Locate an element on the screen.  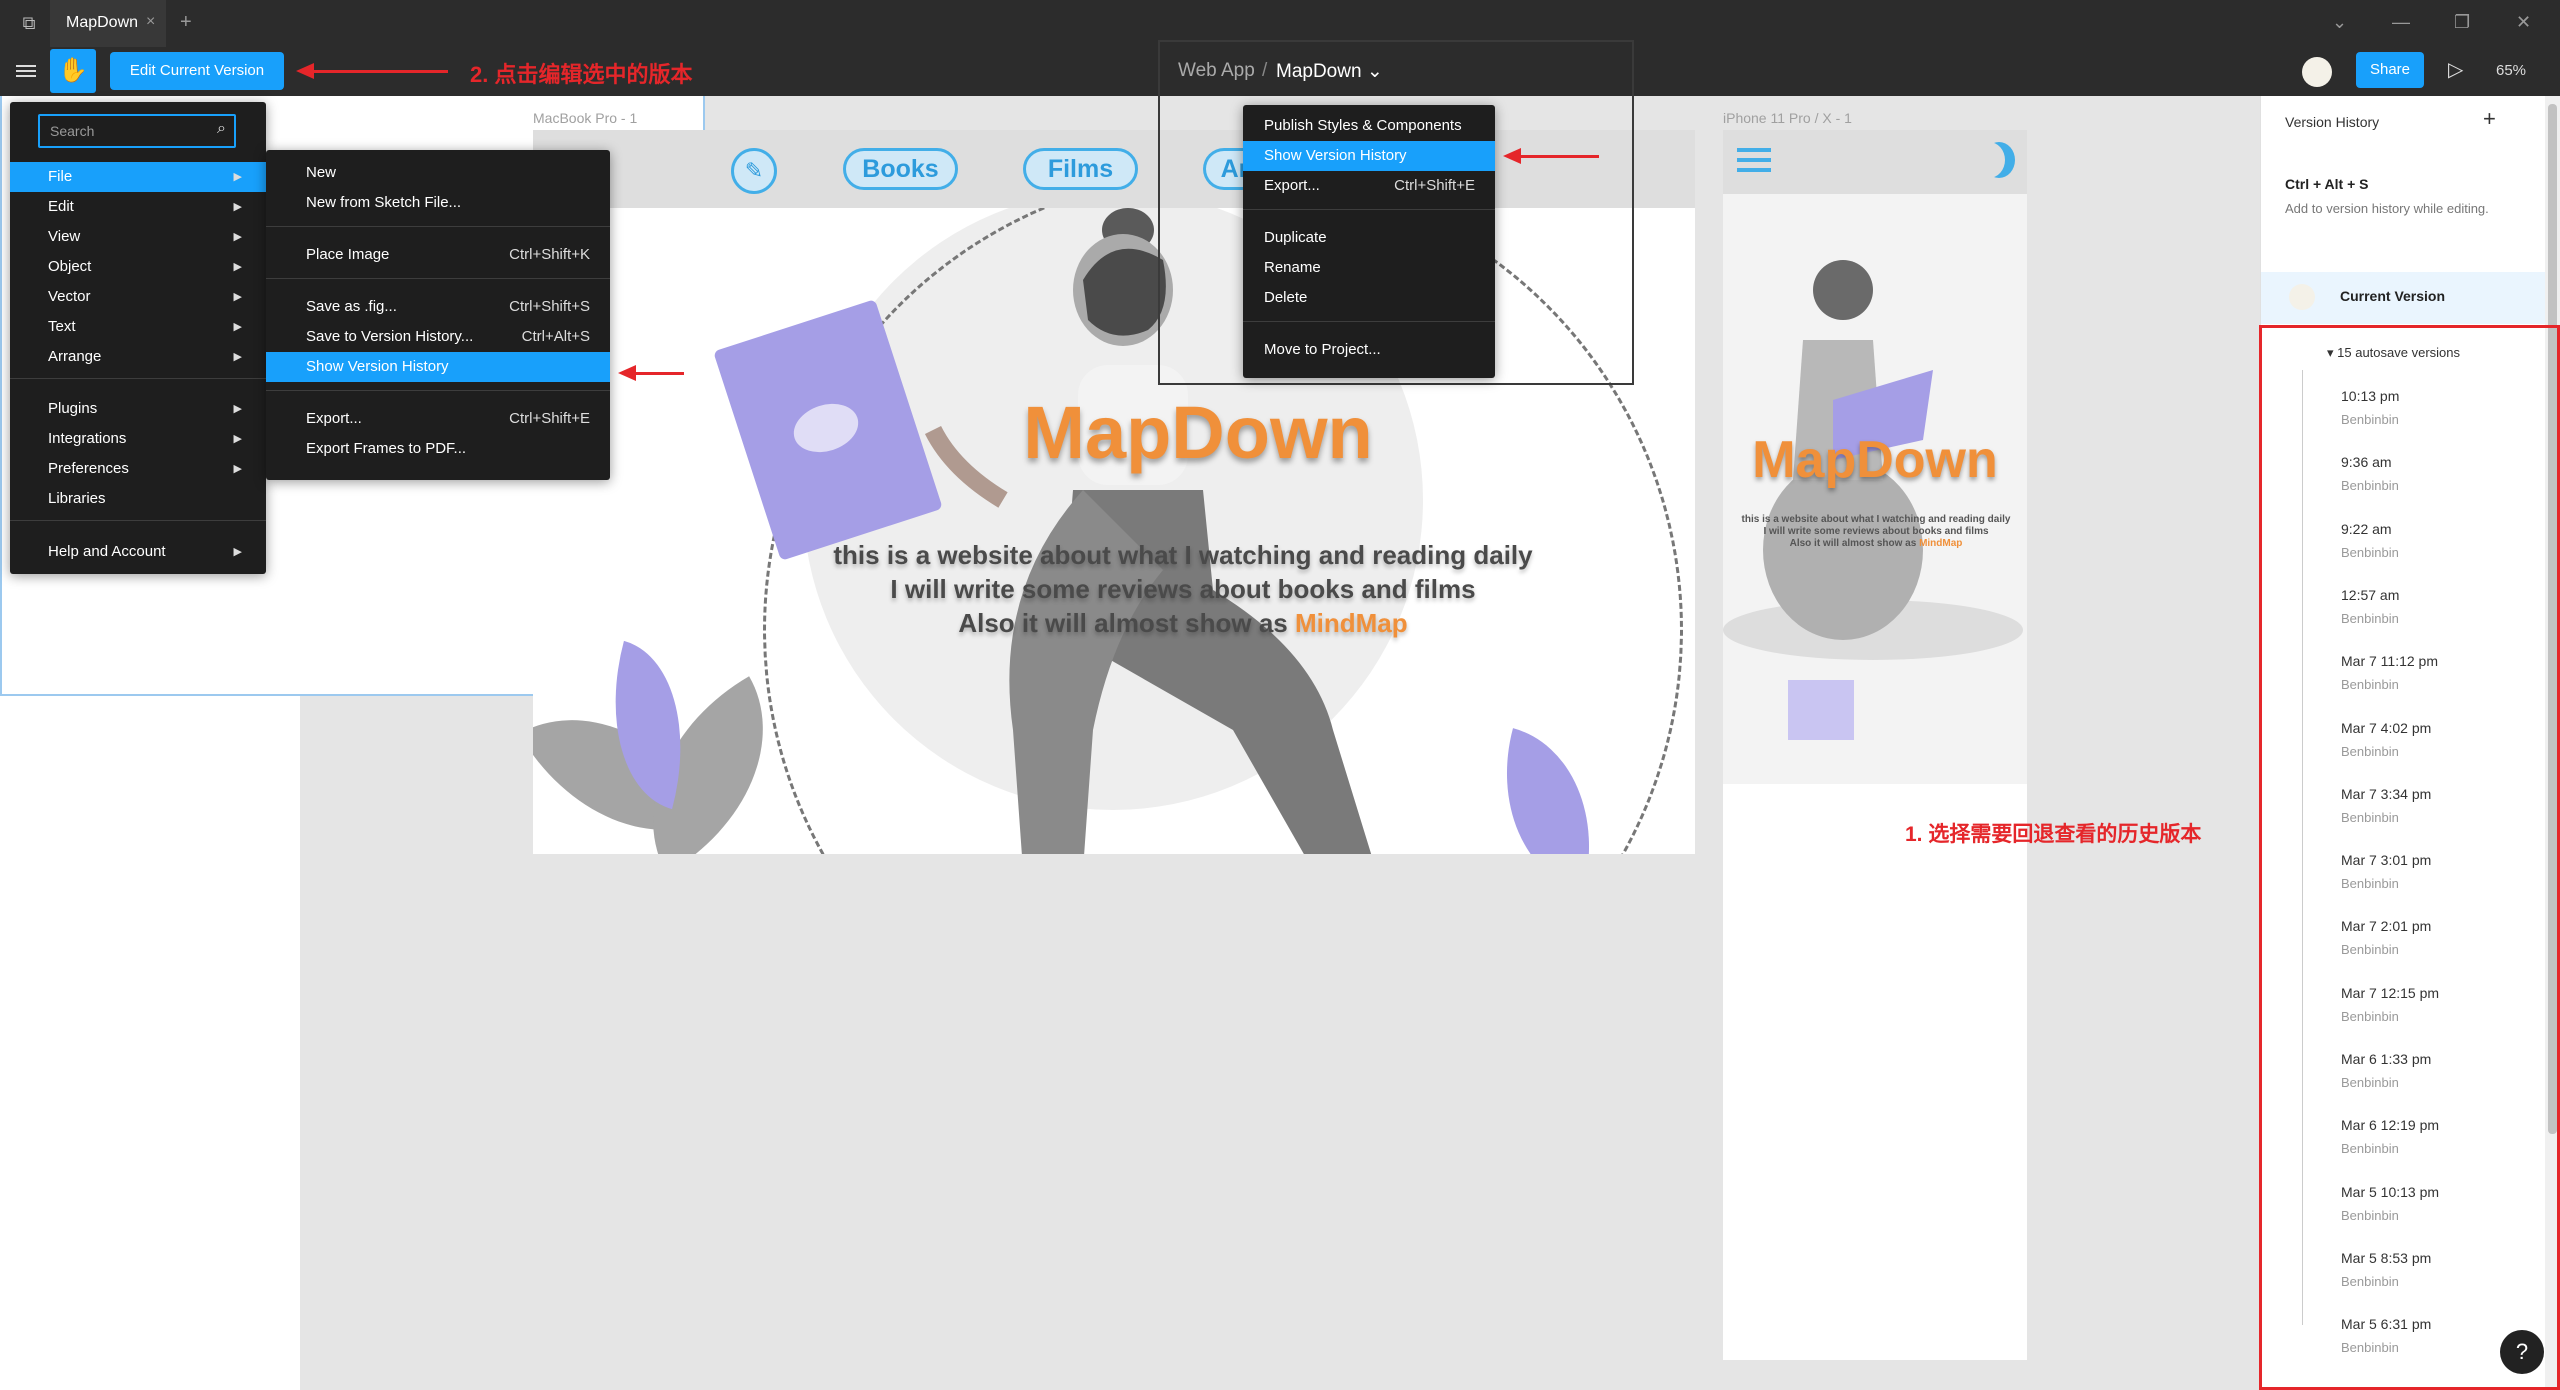
page-menu-item-delete: Delete is located at coordinates (1369, 298).